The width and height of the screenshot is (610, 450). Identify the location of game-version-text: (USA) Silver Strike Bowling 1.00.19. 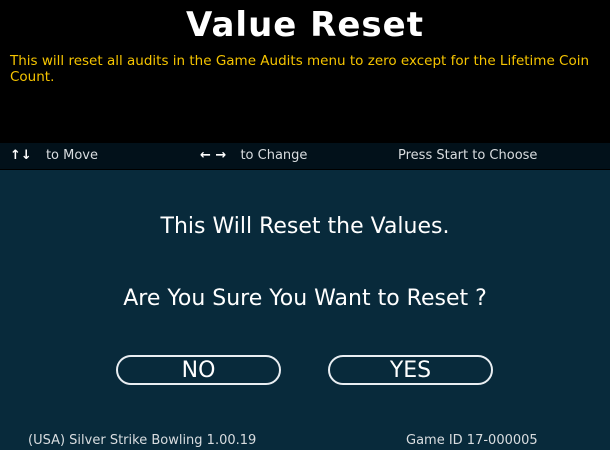
(142, 440).